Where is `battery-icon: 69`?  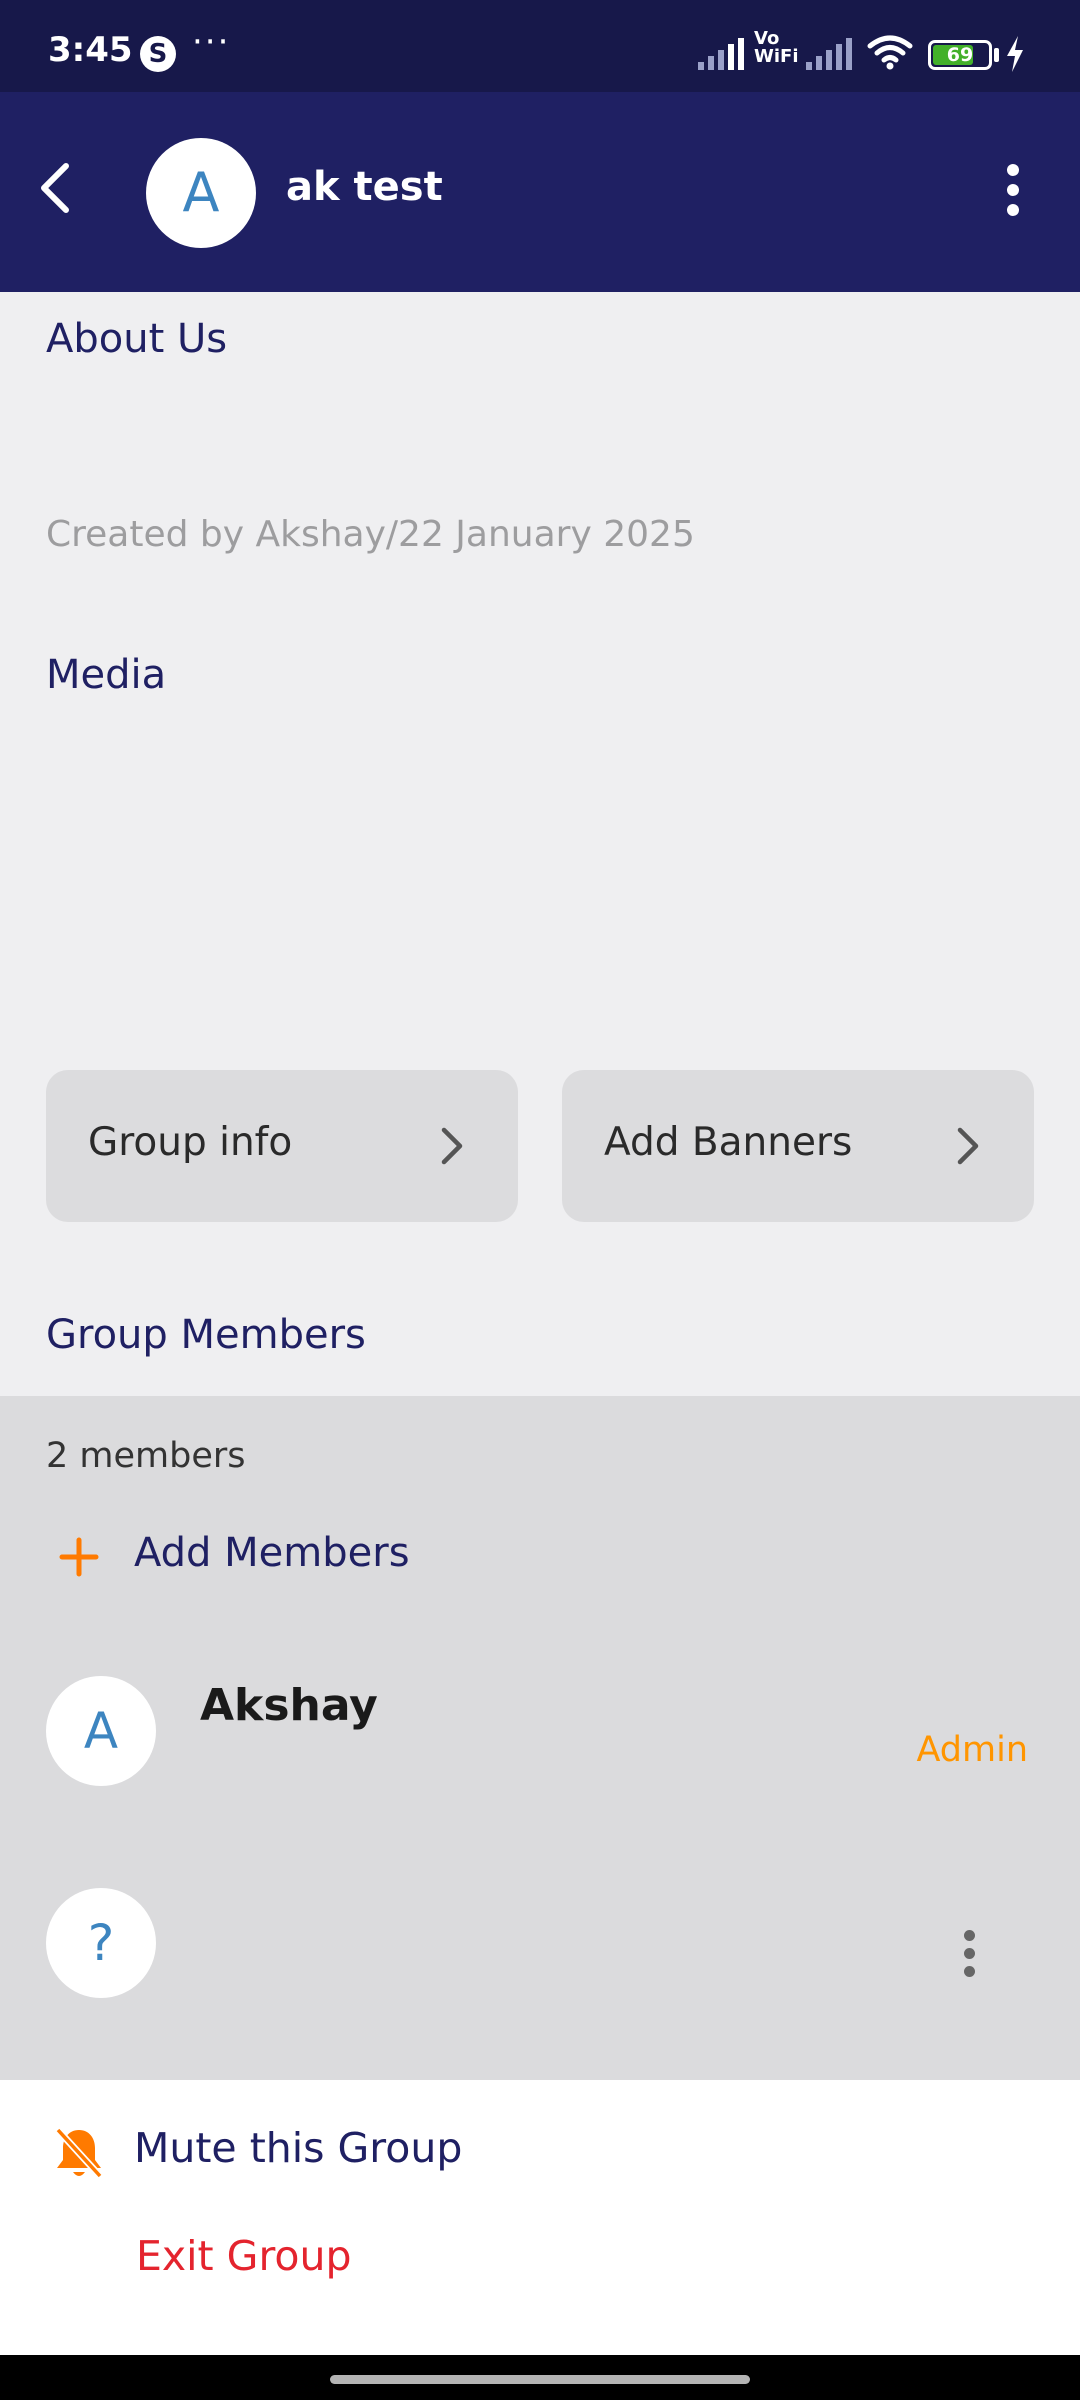
battery-icon: 69 is located at coordinates (960, 55).